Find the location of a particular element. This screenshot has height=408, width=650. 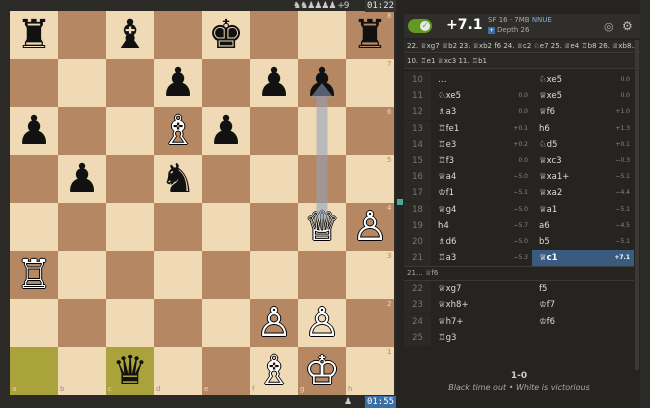

black-move: ♔f6 is located at coordinates (583, 322).